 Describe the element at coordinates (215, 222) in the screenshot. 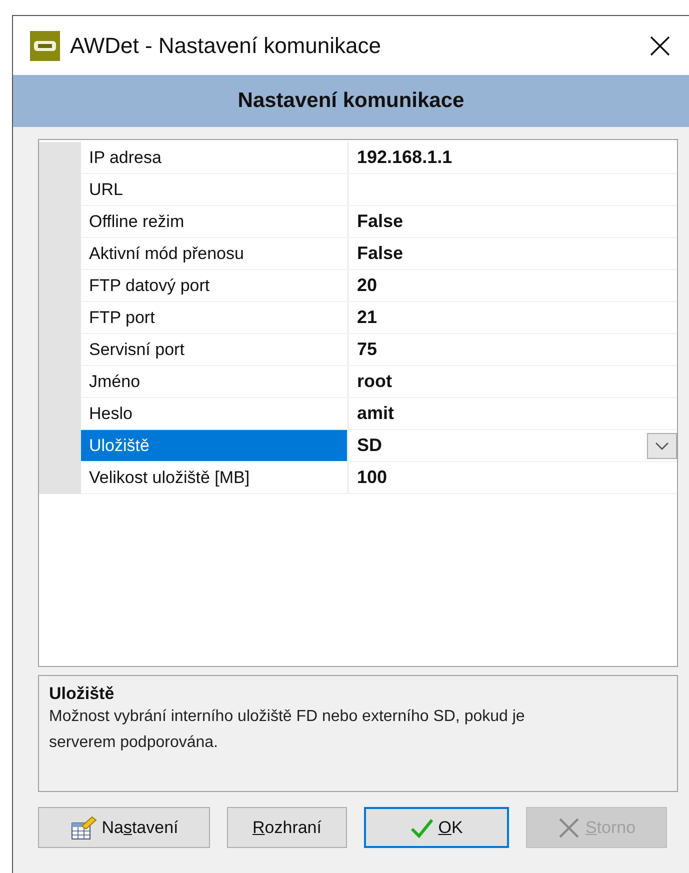

I see `property-name: Offline režim` at that location.